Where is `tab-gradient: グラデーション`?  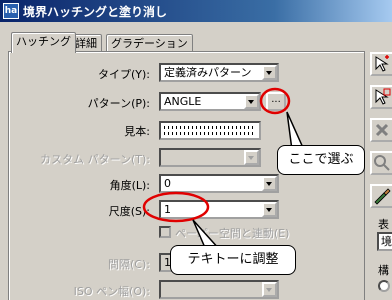
tab-gradient: グラデーション is located at coordinates (149, 43).